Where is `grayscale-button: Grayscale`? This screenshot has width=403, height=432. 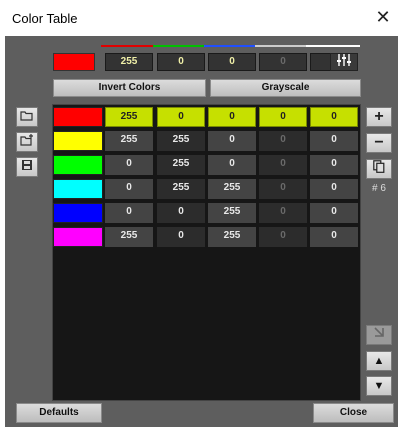 grayscale-button: Grayscale is located at coordinates (285, 88).